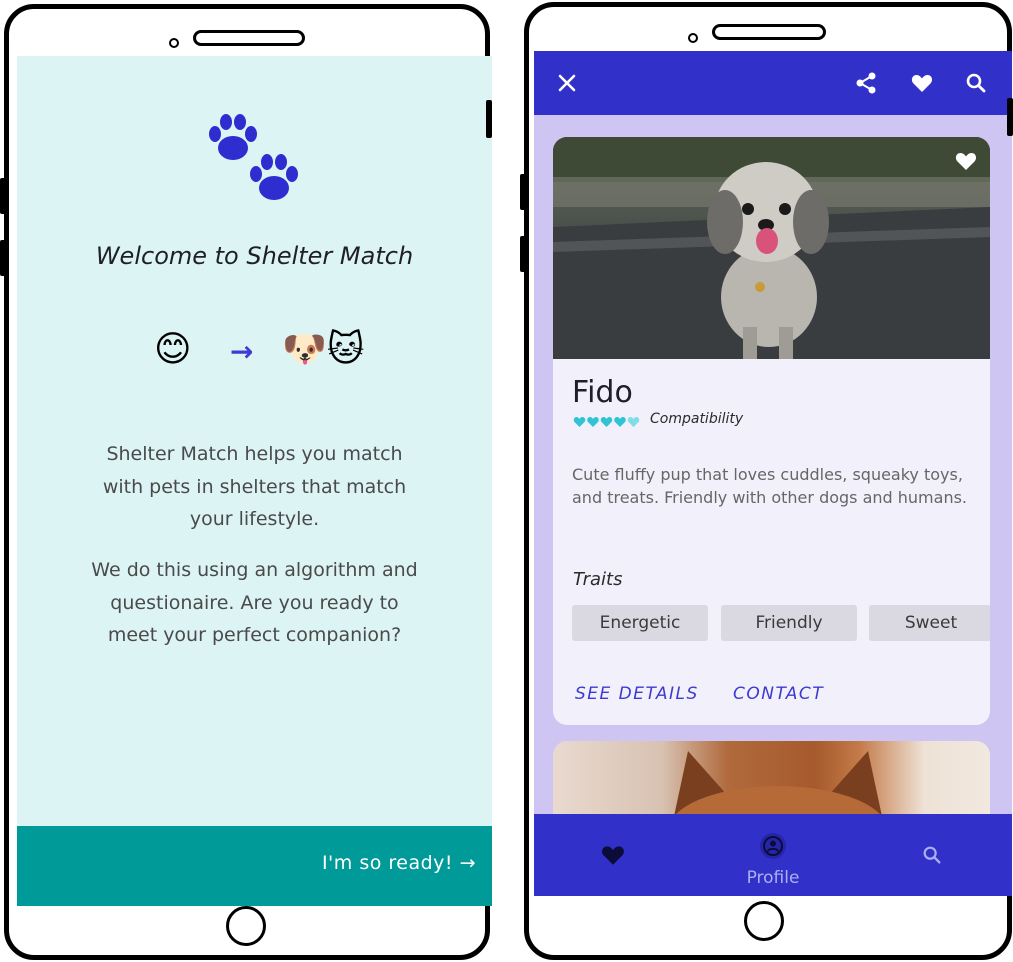 This screenshot has width=1013, height=962. What do you see at coordinates (602, 392) in the screenshot?
I see `pet-name: Fido` at bounding box center [602, 392].